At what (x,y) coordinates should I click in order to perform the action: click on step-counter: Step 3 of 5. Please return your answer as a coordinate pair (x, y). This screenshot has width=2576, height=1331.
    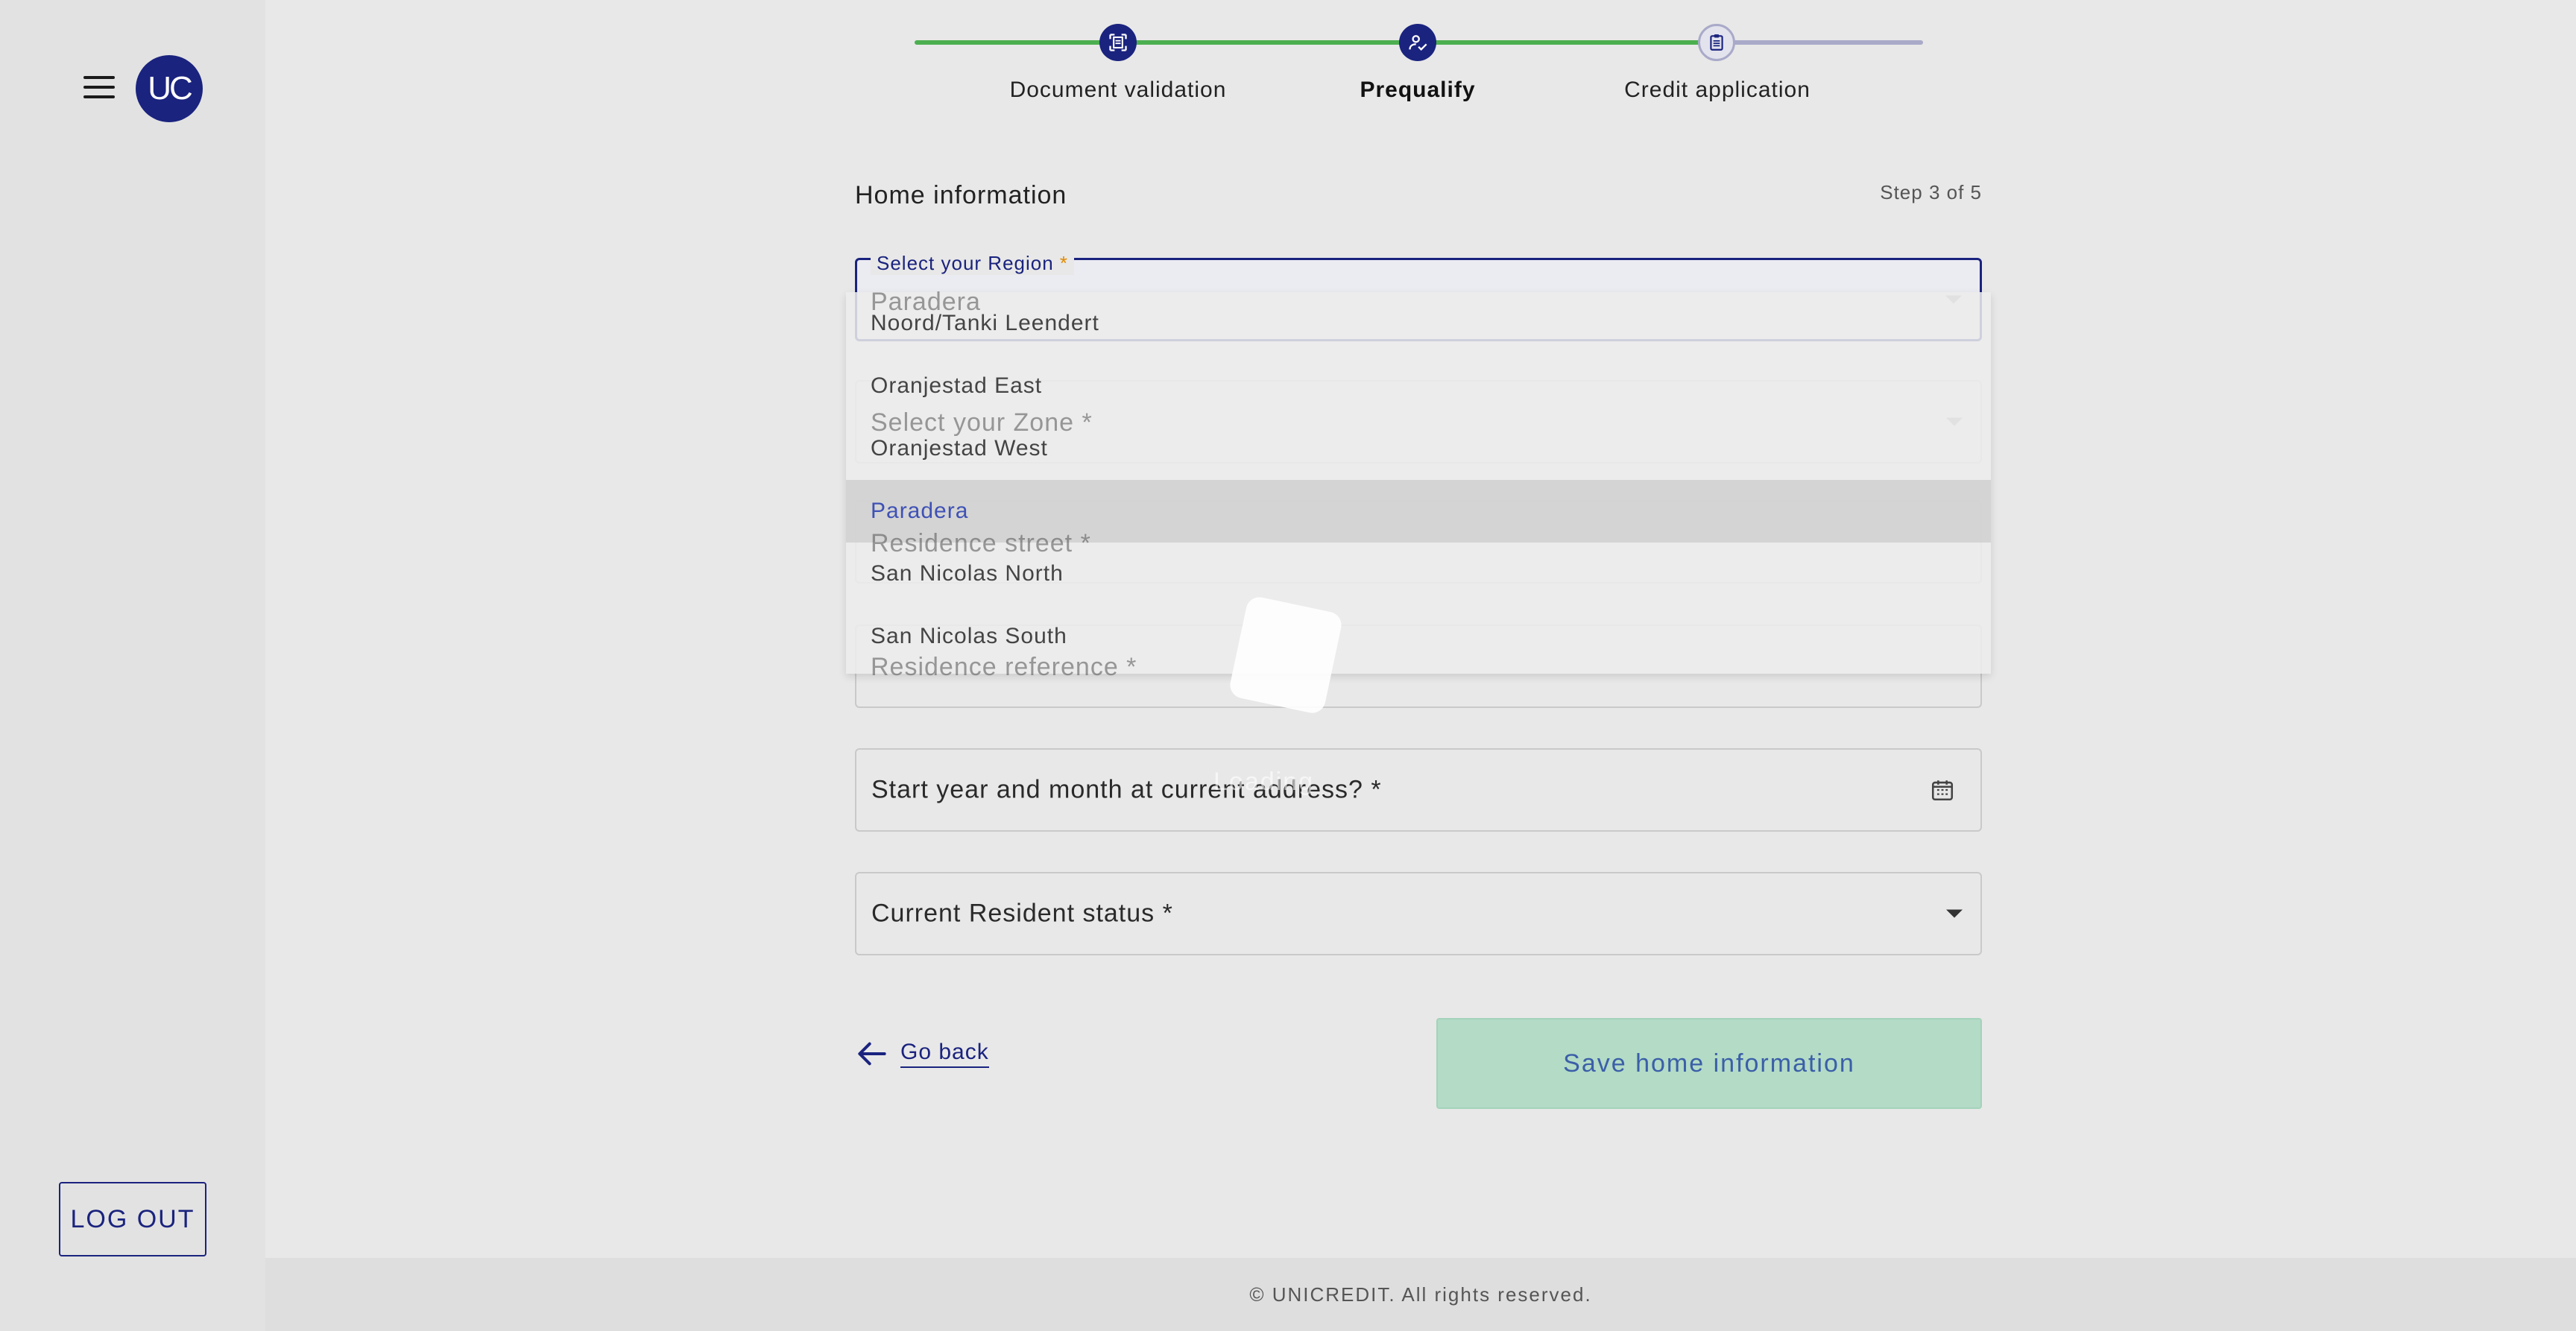
    Looking at the image, I should click on (1931, 192).